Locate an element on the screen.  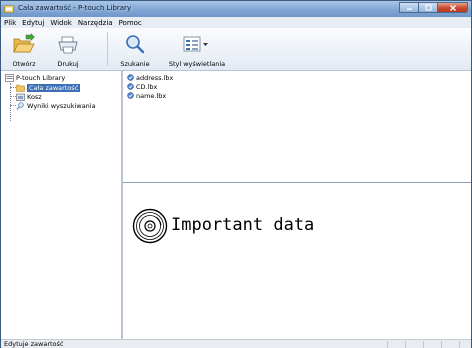
file-item: address.lbx is located at coordinates (150, 77).